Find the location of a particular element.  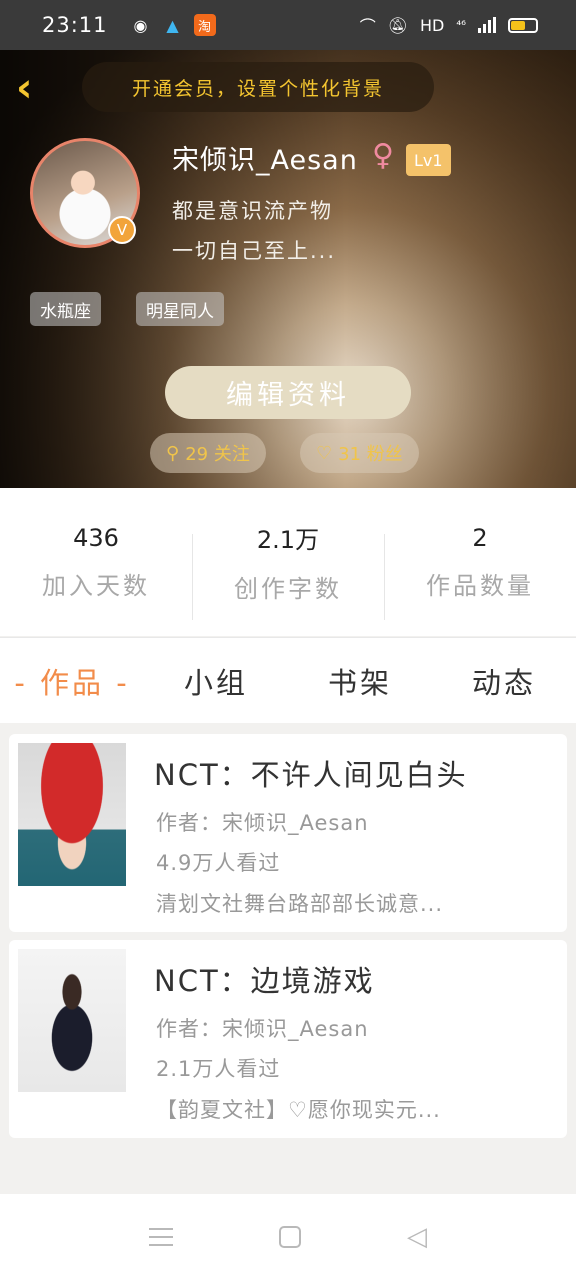

stats-panel: 436 加入天数 2.1万 创作字数 2 作品数量 is located at coordinates (288, 562).